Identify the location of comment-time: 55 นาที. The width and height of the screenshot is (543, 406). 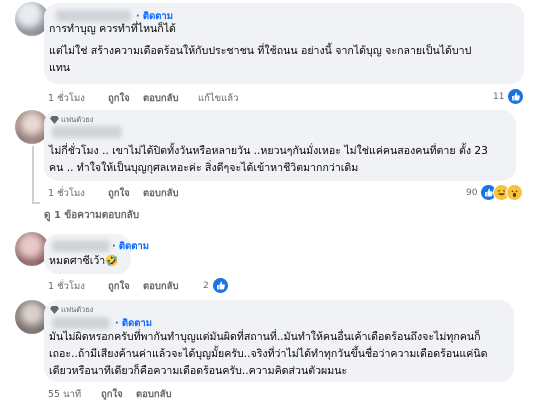
(64, 394).